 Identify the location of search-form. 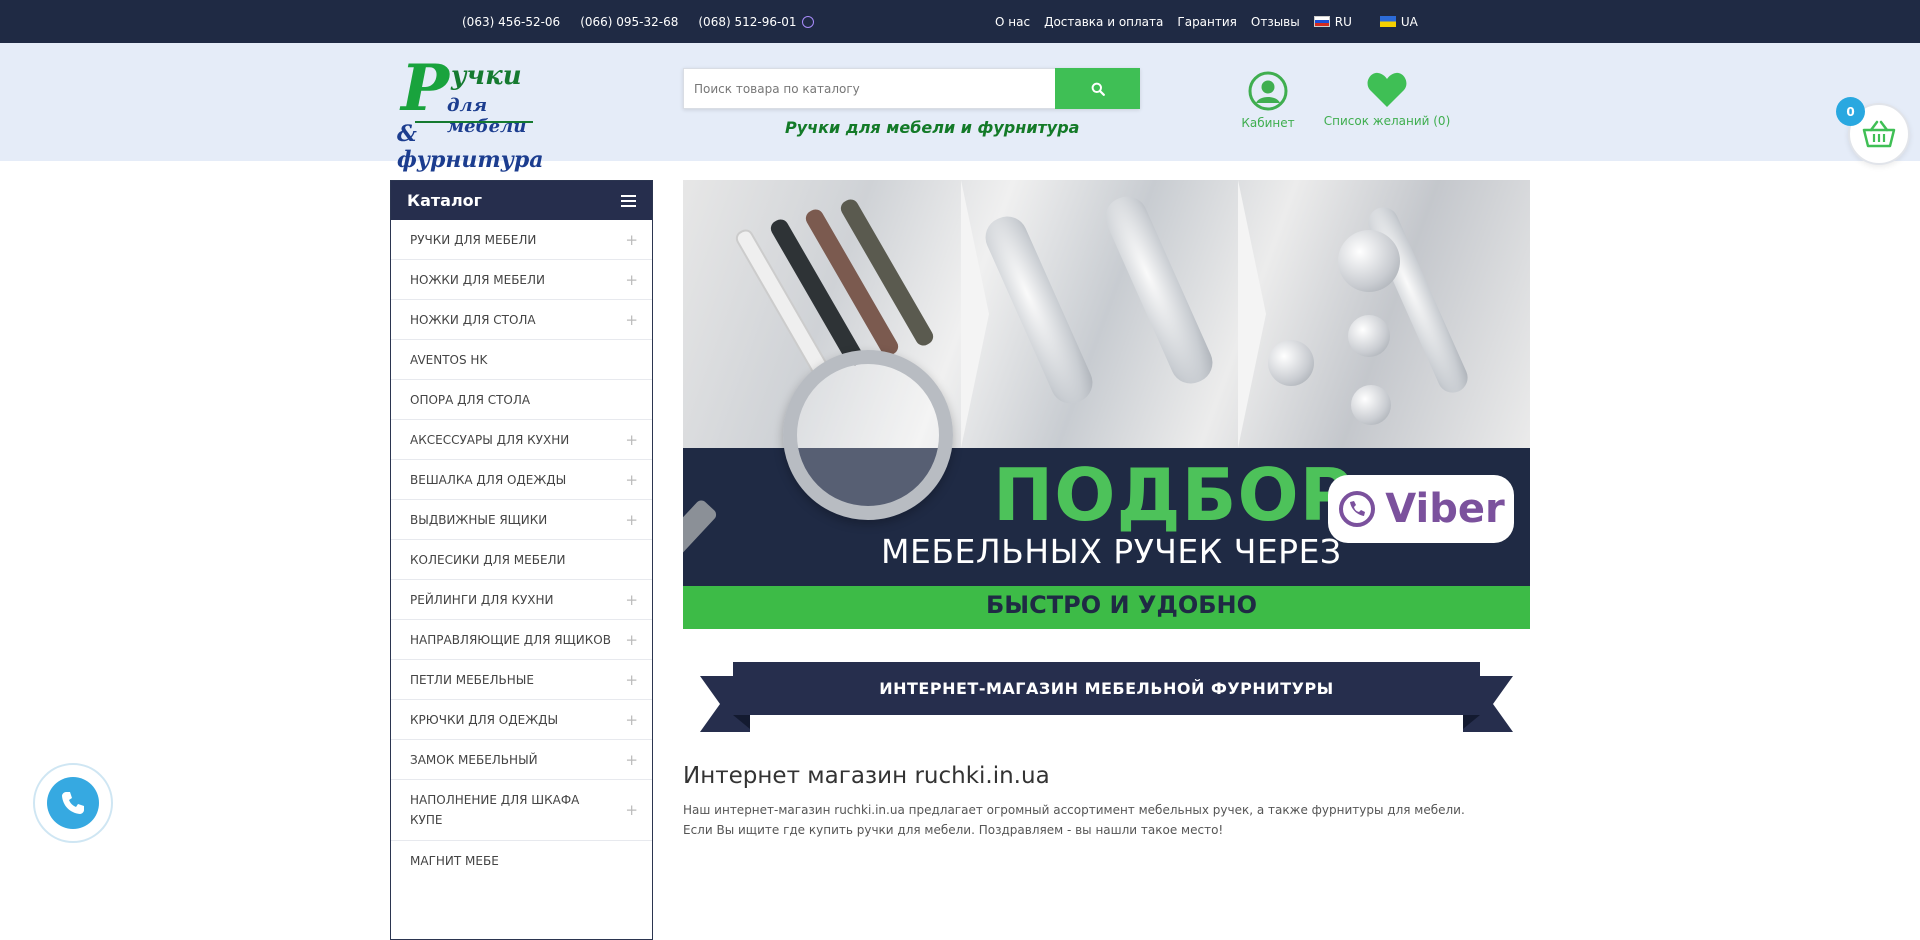
(911, 88).